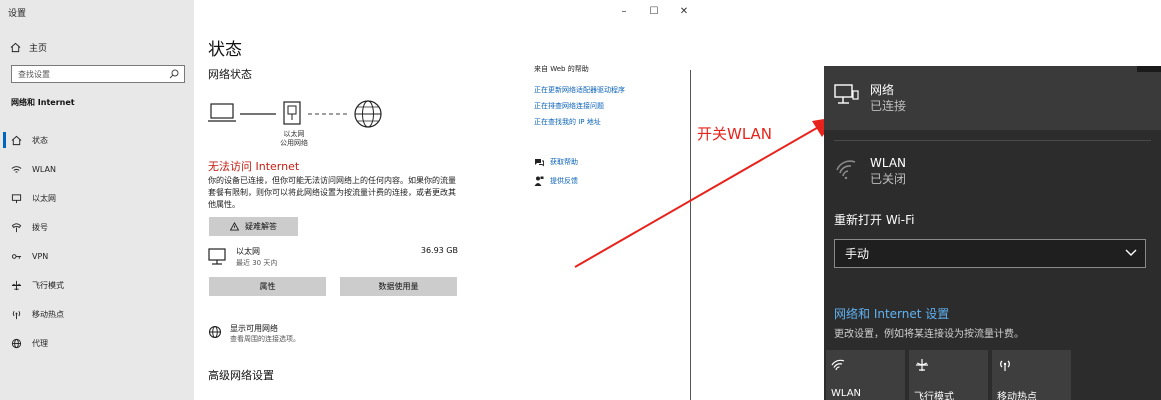 This screenshot has height=400, width=1161. Describe the element at coordinates (333, 258) in the screenshot. I see `ethernet-usage-row: 以太网 最近 30 天内 36.93 GB` at that location.